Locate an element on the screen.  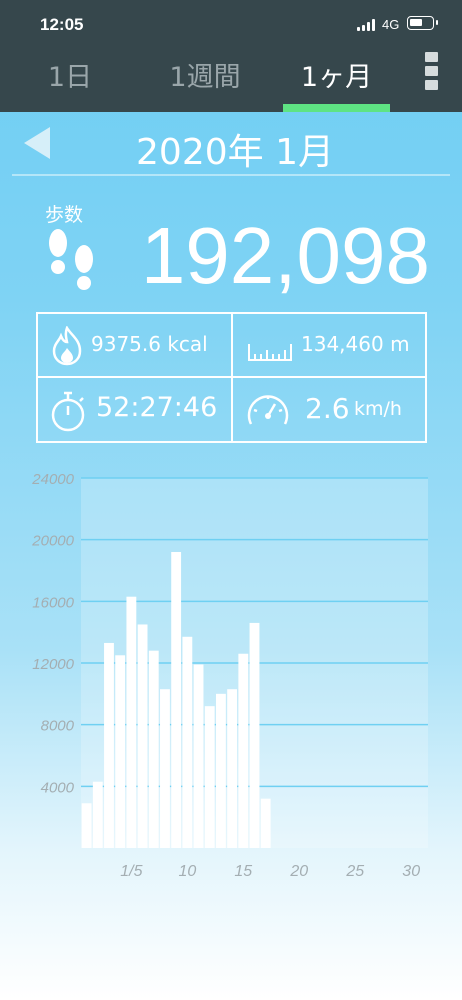
status-time: 12:05 is located at coordinates (62, 24).